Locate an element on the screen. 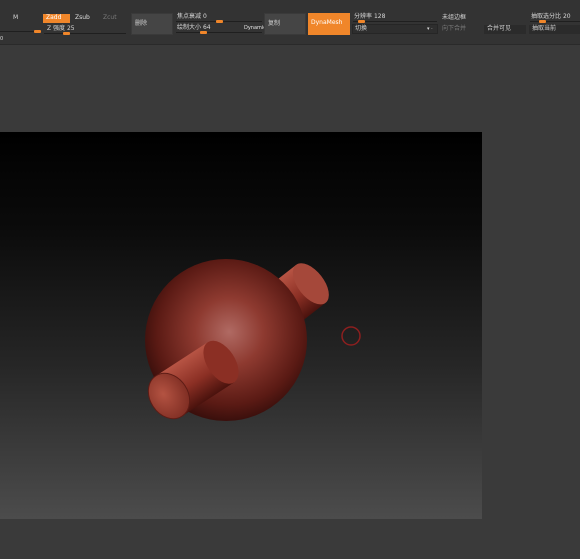  focal-shift-slider: 焦点衰减 0 is located at coordinates (192, 17).